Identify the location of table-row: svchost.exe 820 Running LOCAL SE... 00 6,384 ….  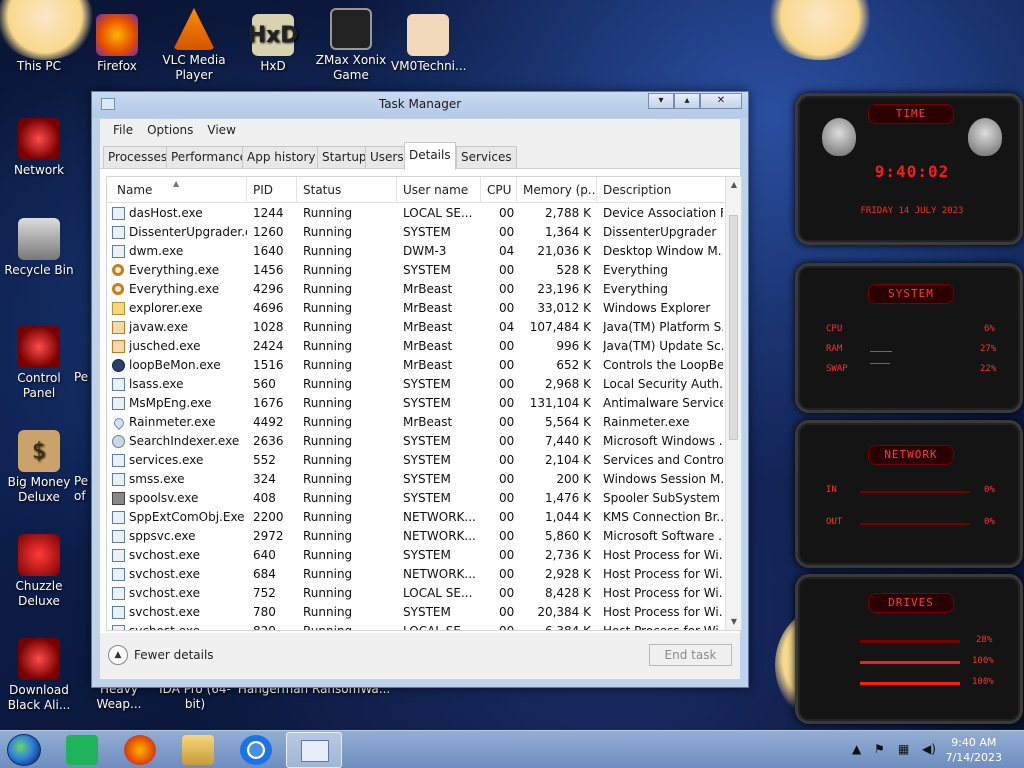
(417, 626).